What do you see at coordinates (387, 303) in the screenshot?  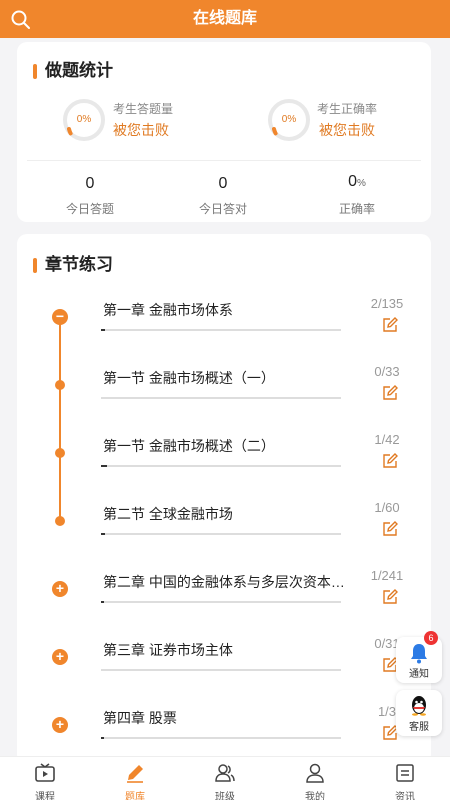 I see `chapter-count: 2/135` at bounding box center [387, 303].